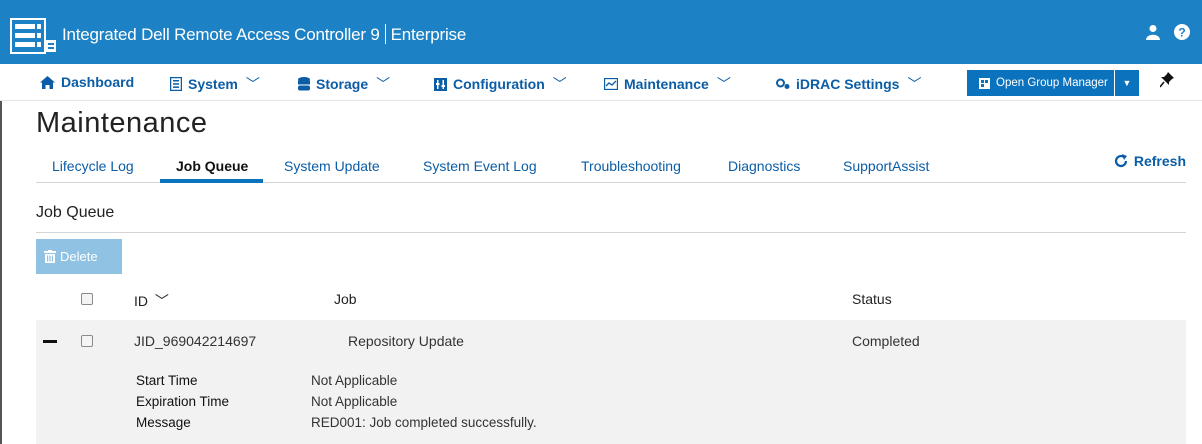 This screenshot has width=1202, height=444. I want to click on detail-label-start-time: Start Time, so click(167, 380).